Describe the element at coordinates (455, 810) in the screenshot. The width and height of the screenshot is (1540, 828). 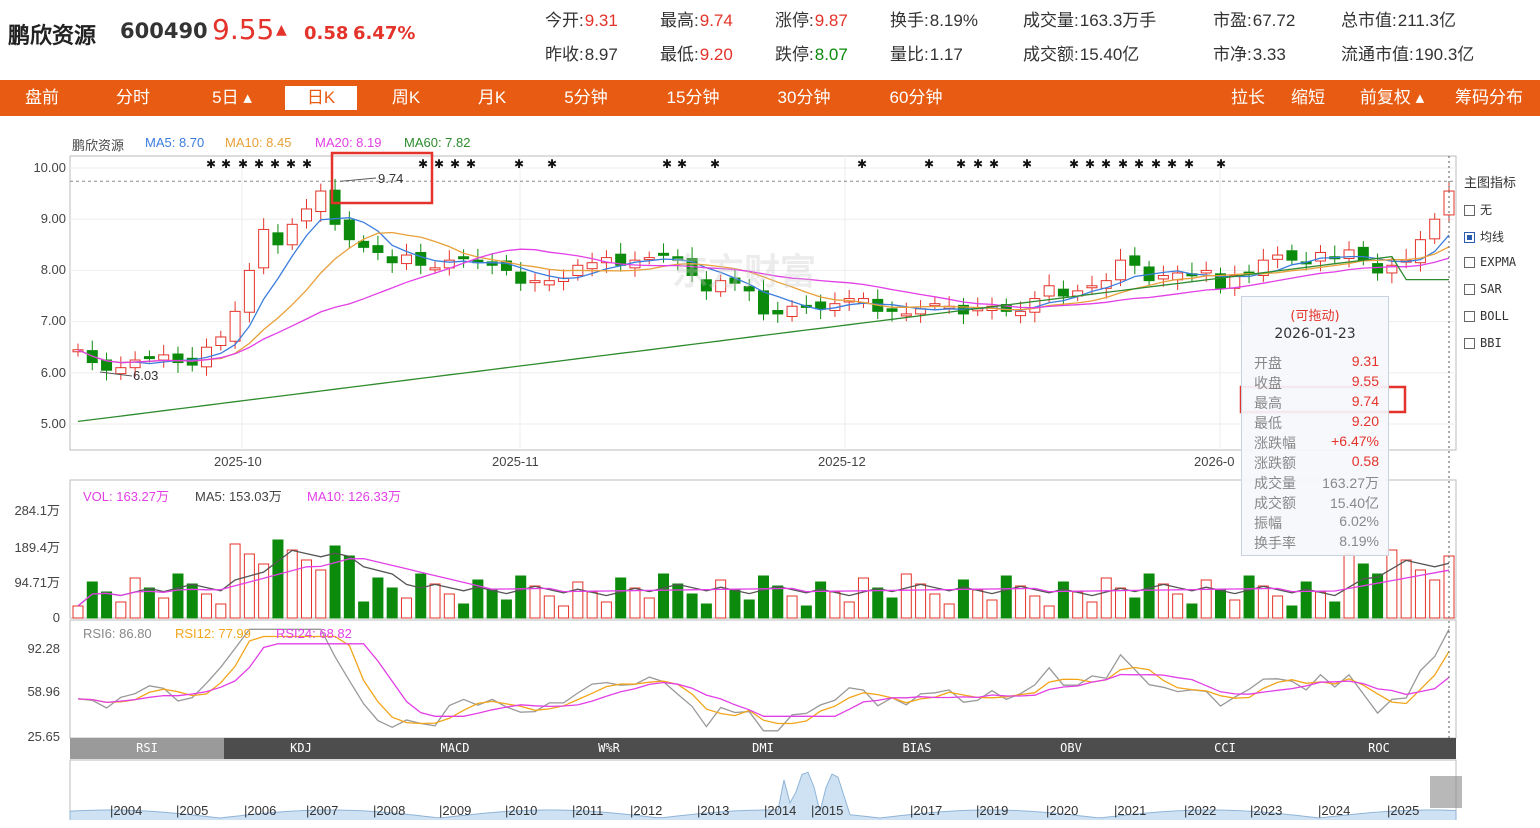
I see `overview-year: |2009` at that location.